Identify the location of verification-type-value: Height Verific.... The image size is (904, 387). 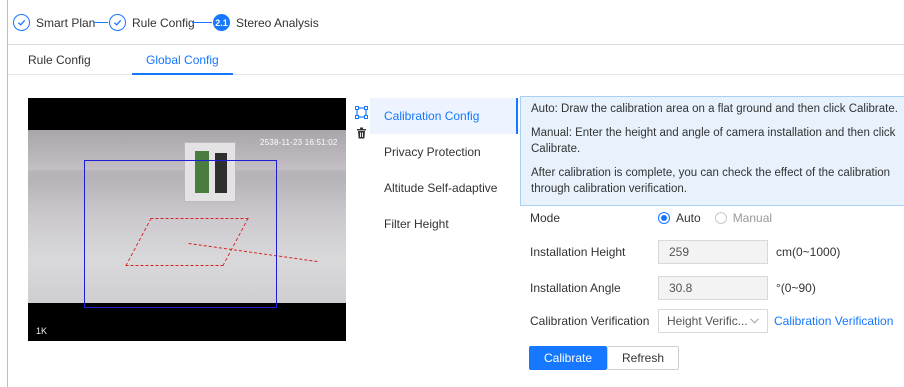
(707, 321).